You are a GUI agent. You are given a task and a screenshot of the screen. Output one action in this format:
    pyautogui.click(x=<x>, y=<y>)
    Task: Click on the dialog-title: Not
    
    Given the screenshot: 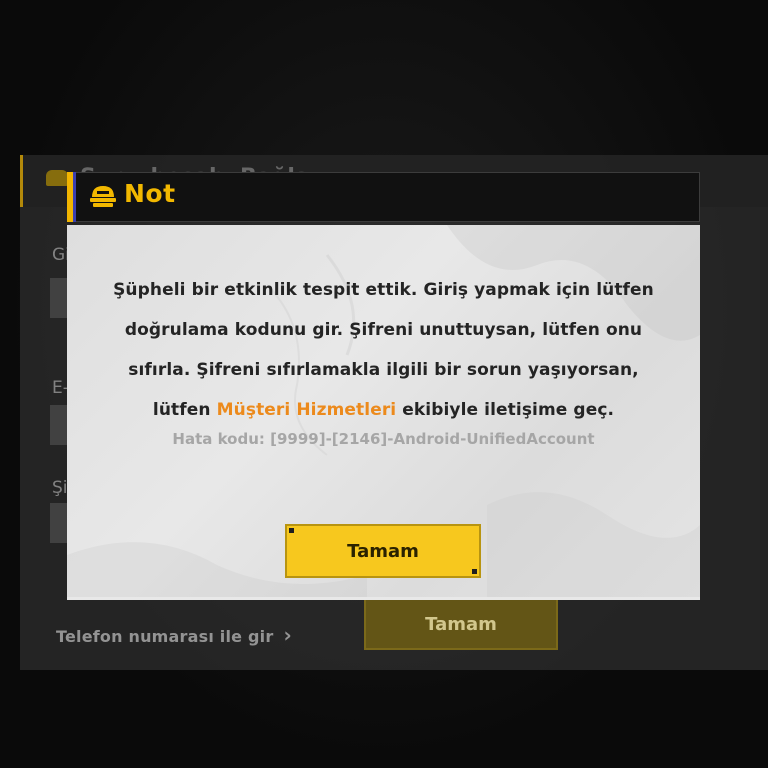 What is the action you would take?
    pyautogui.click(x=150, y=193)
    